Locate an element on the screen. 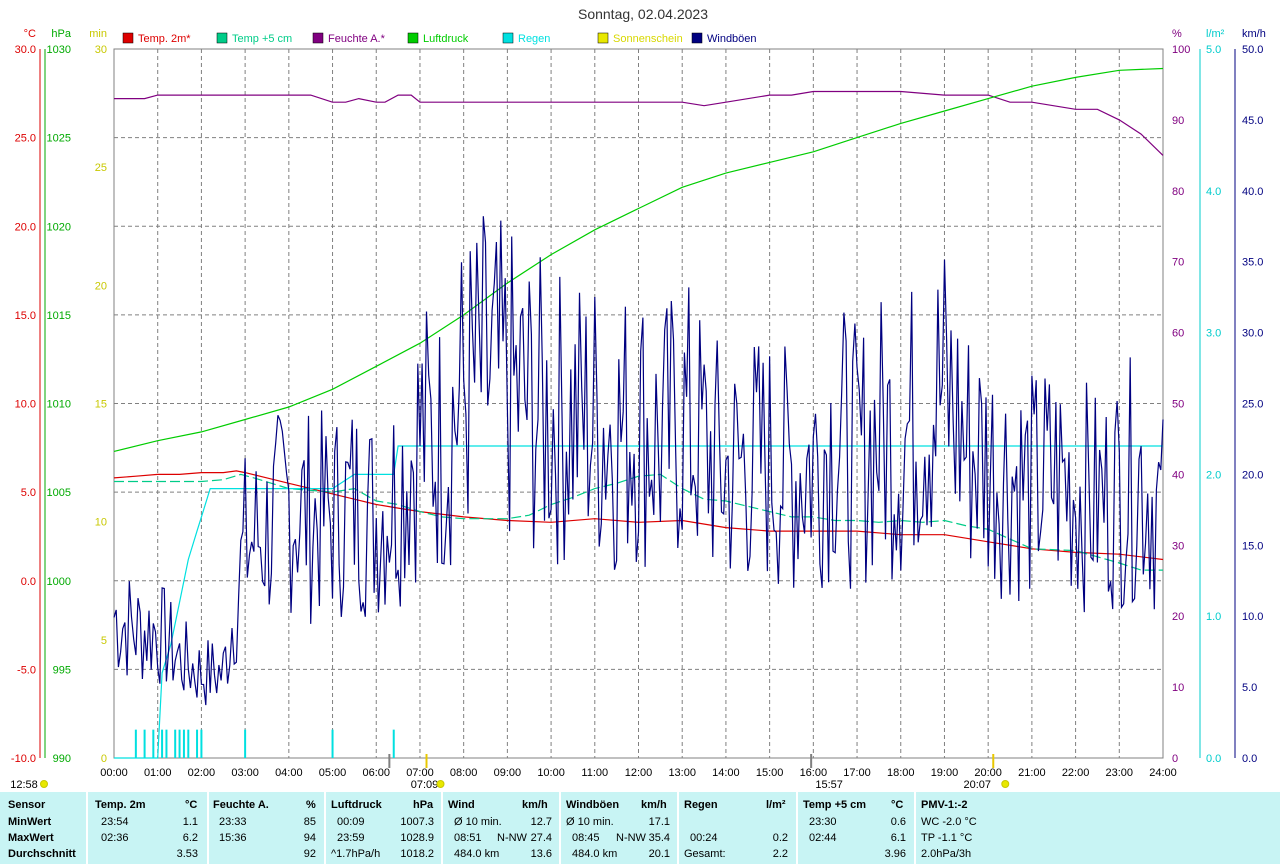 This screenshot has height=864, width=1280. temp5-min-time: 23:30 is located at coordinates (823, 822).